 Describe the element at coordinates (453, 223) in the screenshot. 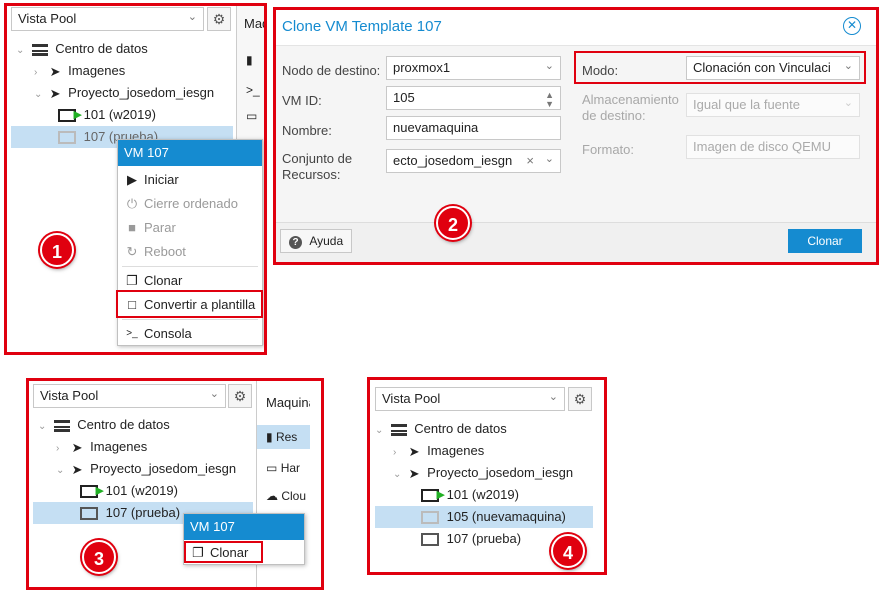

I see `step-badge: 2` at that location.